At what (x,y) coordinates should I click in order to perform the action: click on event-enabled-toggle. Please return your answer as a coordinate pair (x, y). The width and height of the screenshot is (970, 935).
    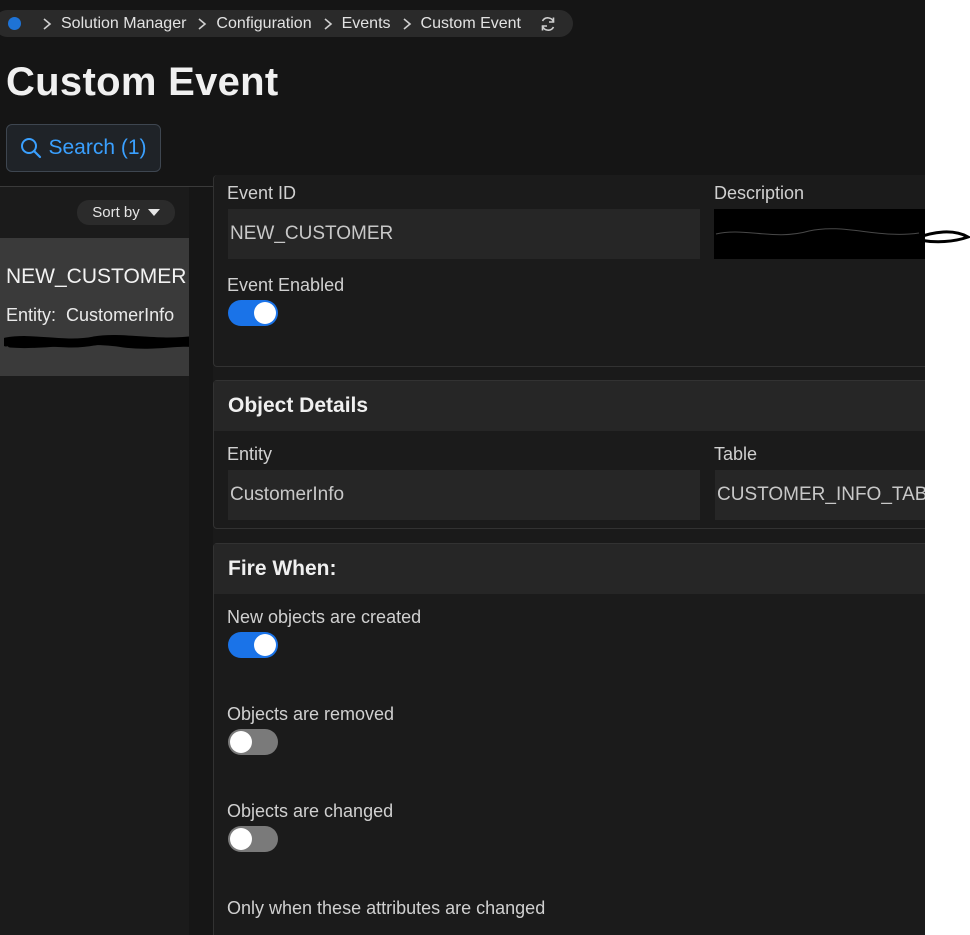
    Looking at the image, I should click on (253, 313).